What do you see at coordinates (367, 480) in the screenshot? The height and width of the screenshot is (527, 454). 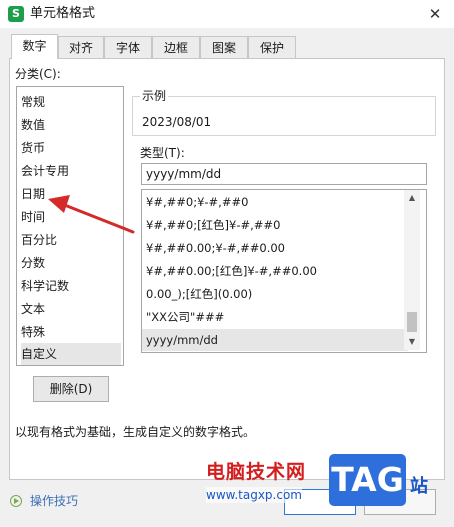 I see `watermark-tag-logo: TAG` at bounding box center [367, 480].